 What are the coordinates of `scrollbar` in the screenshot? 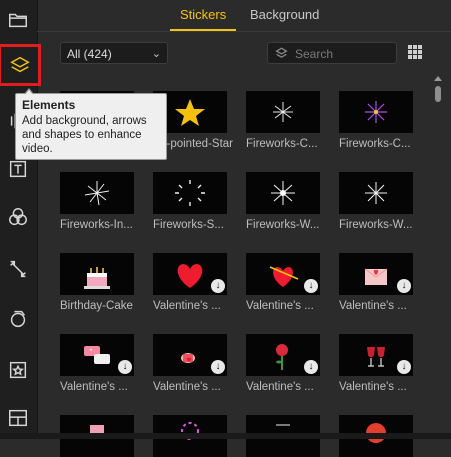 It's located at (438, 257).